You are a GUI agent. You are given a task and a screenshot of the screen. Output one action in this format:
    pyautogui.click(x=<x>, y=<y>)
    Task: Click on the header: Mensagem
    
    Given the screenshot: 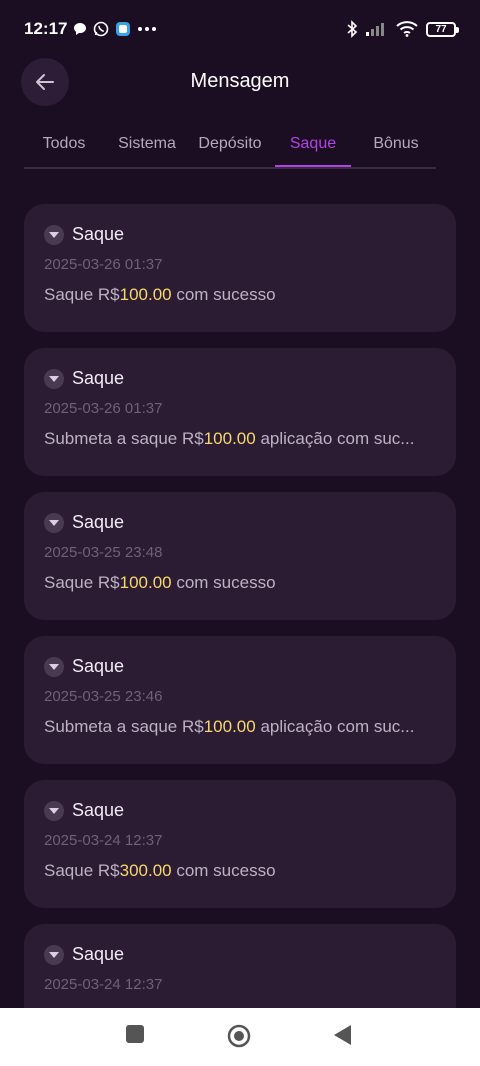 What is the action you would take?
    pyautogui.click(x=240, y=81)
    